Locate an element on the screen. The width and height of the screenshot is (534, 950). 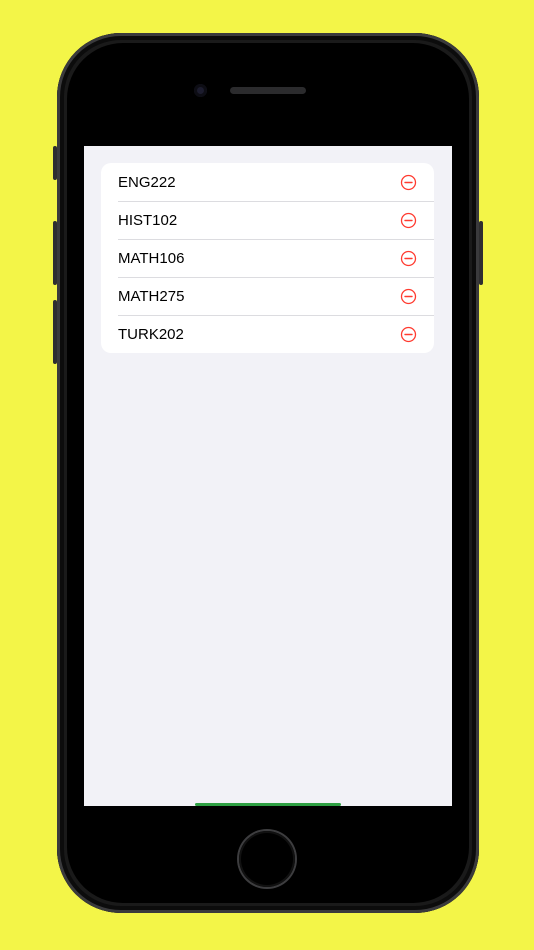
course-list: ENG222 HIST102 MATH106 MATH275 TURK202 is located at coordinates (267, 258).